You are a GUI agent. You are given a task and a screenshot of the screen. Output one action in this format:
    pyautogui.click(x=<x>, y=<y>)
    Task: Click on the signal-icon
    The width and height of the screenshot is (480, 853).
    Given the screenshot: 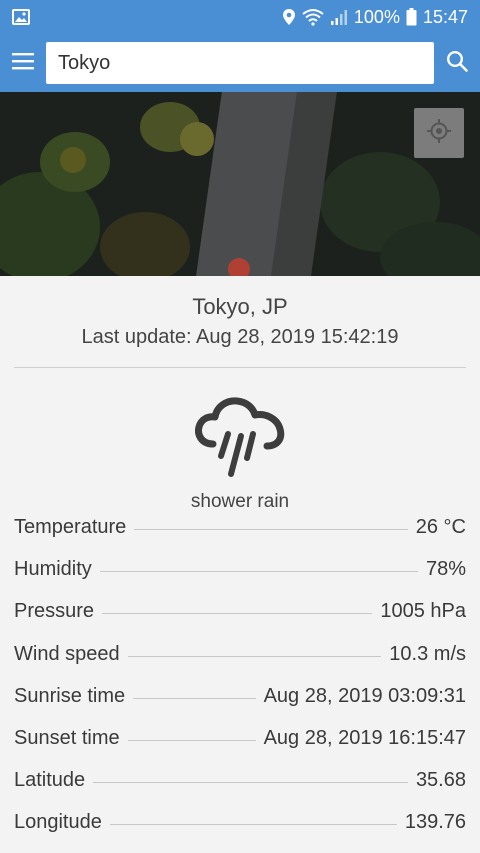 What is the action you would take?
    pyautogui.click(x=339, y=17)
    